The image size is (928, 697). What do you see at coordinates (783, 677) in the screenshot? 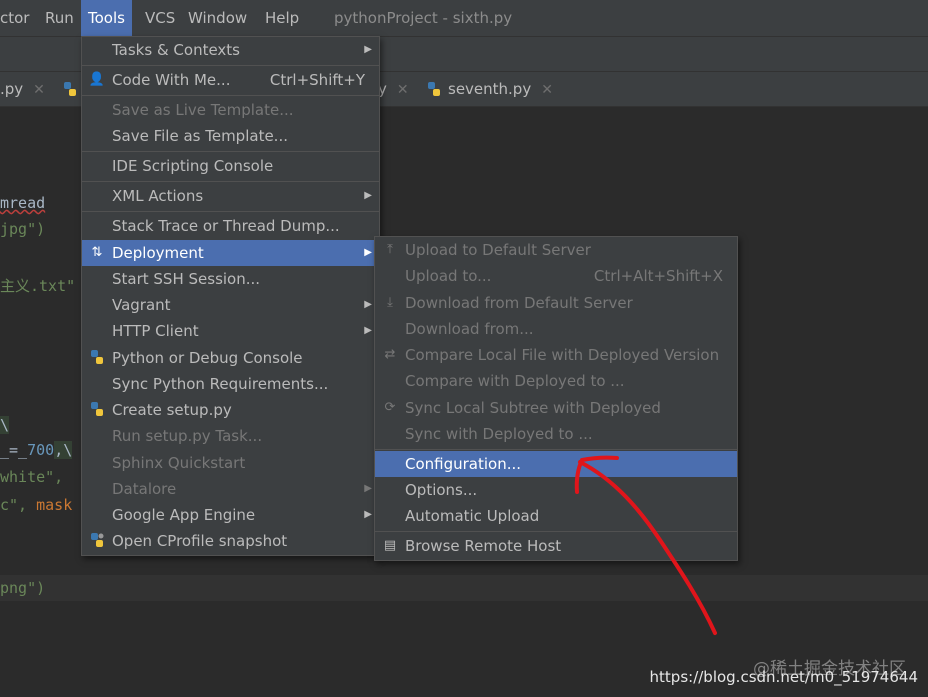
I see `url-watermark: https://blog.csdn.net/m0_51974644` at bounding box center [783, 677].